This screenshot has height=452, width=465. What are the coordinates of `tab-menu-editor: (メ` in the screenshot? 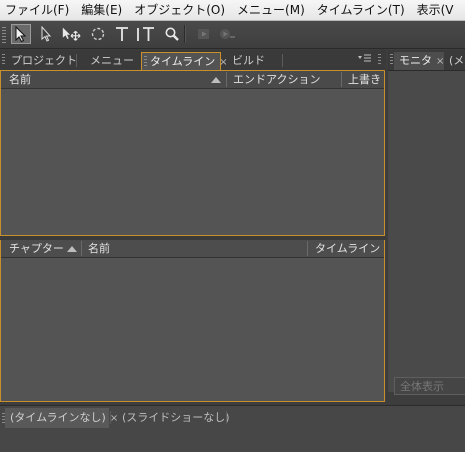 It's located at (455, 61).